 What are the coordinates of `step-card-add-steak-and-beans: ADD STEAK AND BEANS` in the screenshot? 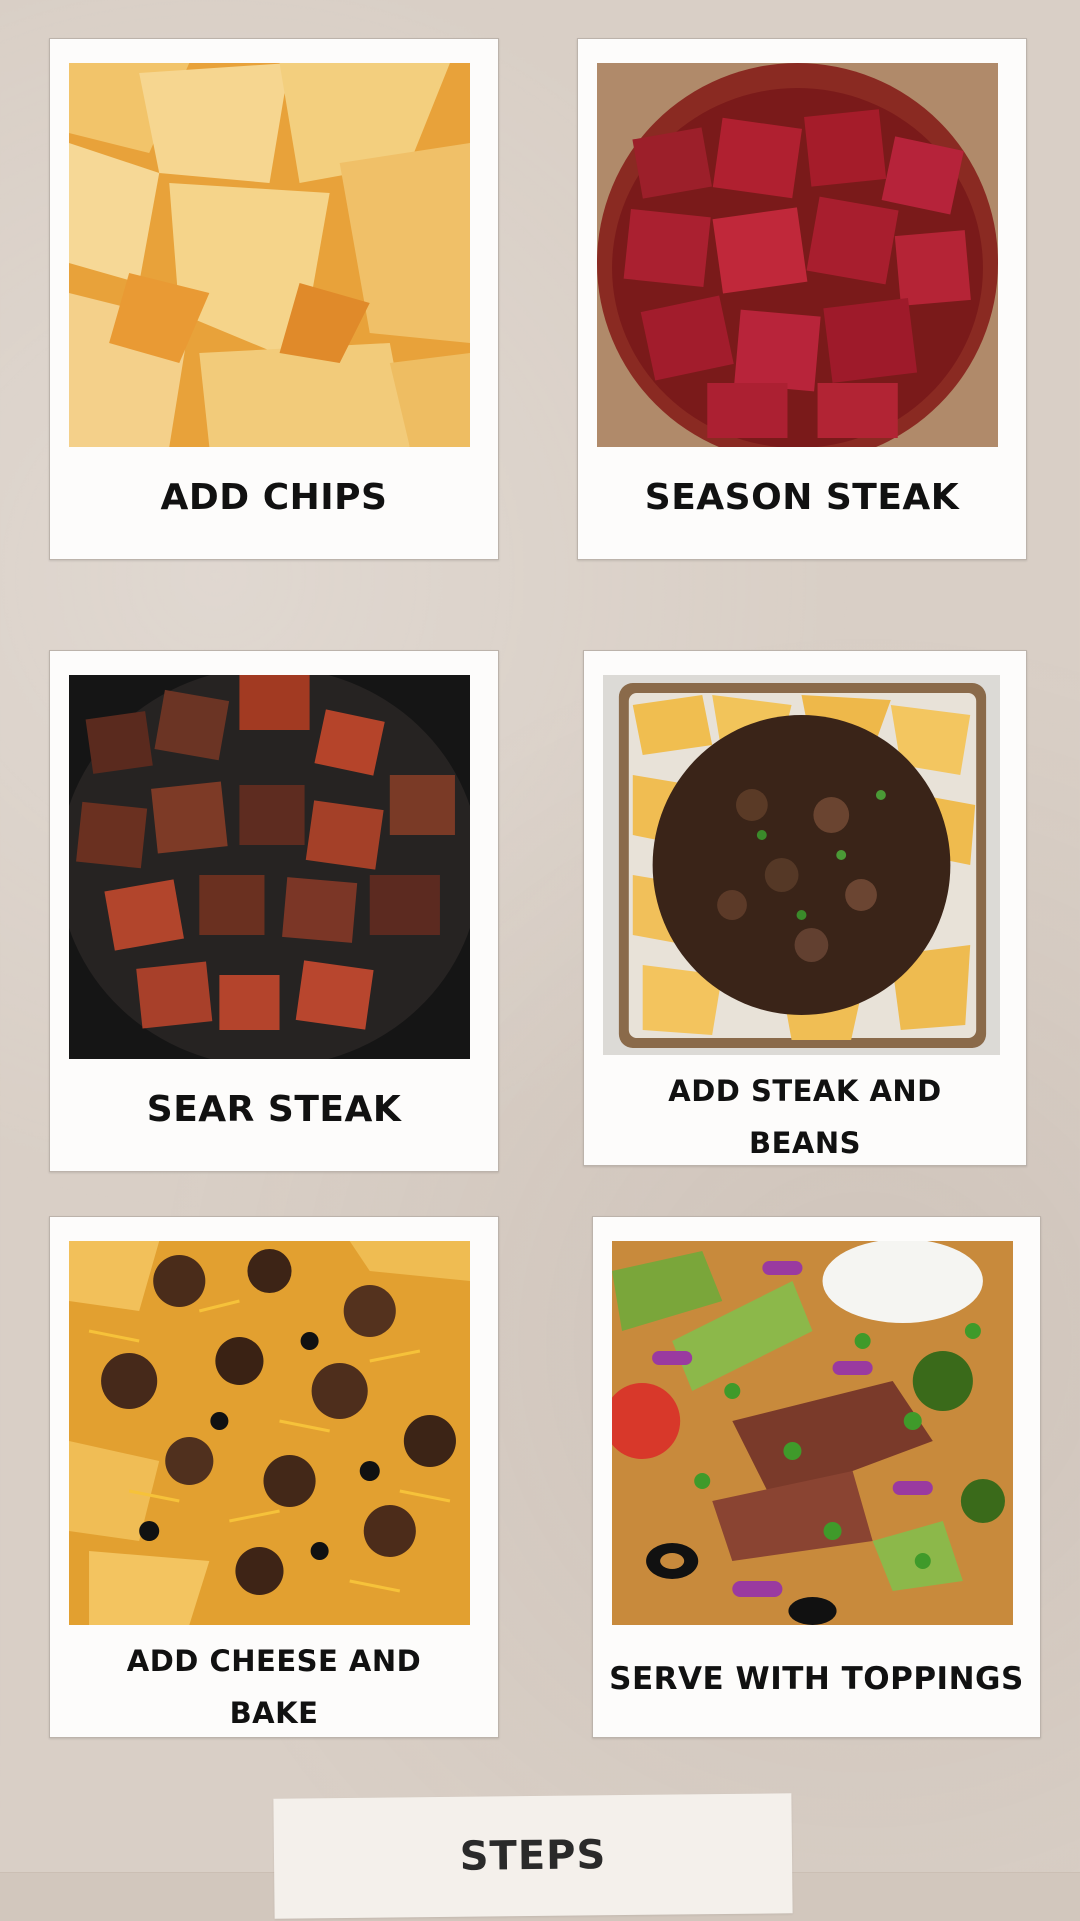 It's located at (805, 908).